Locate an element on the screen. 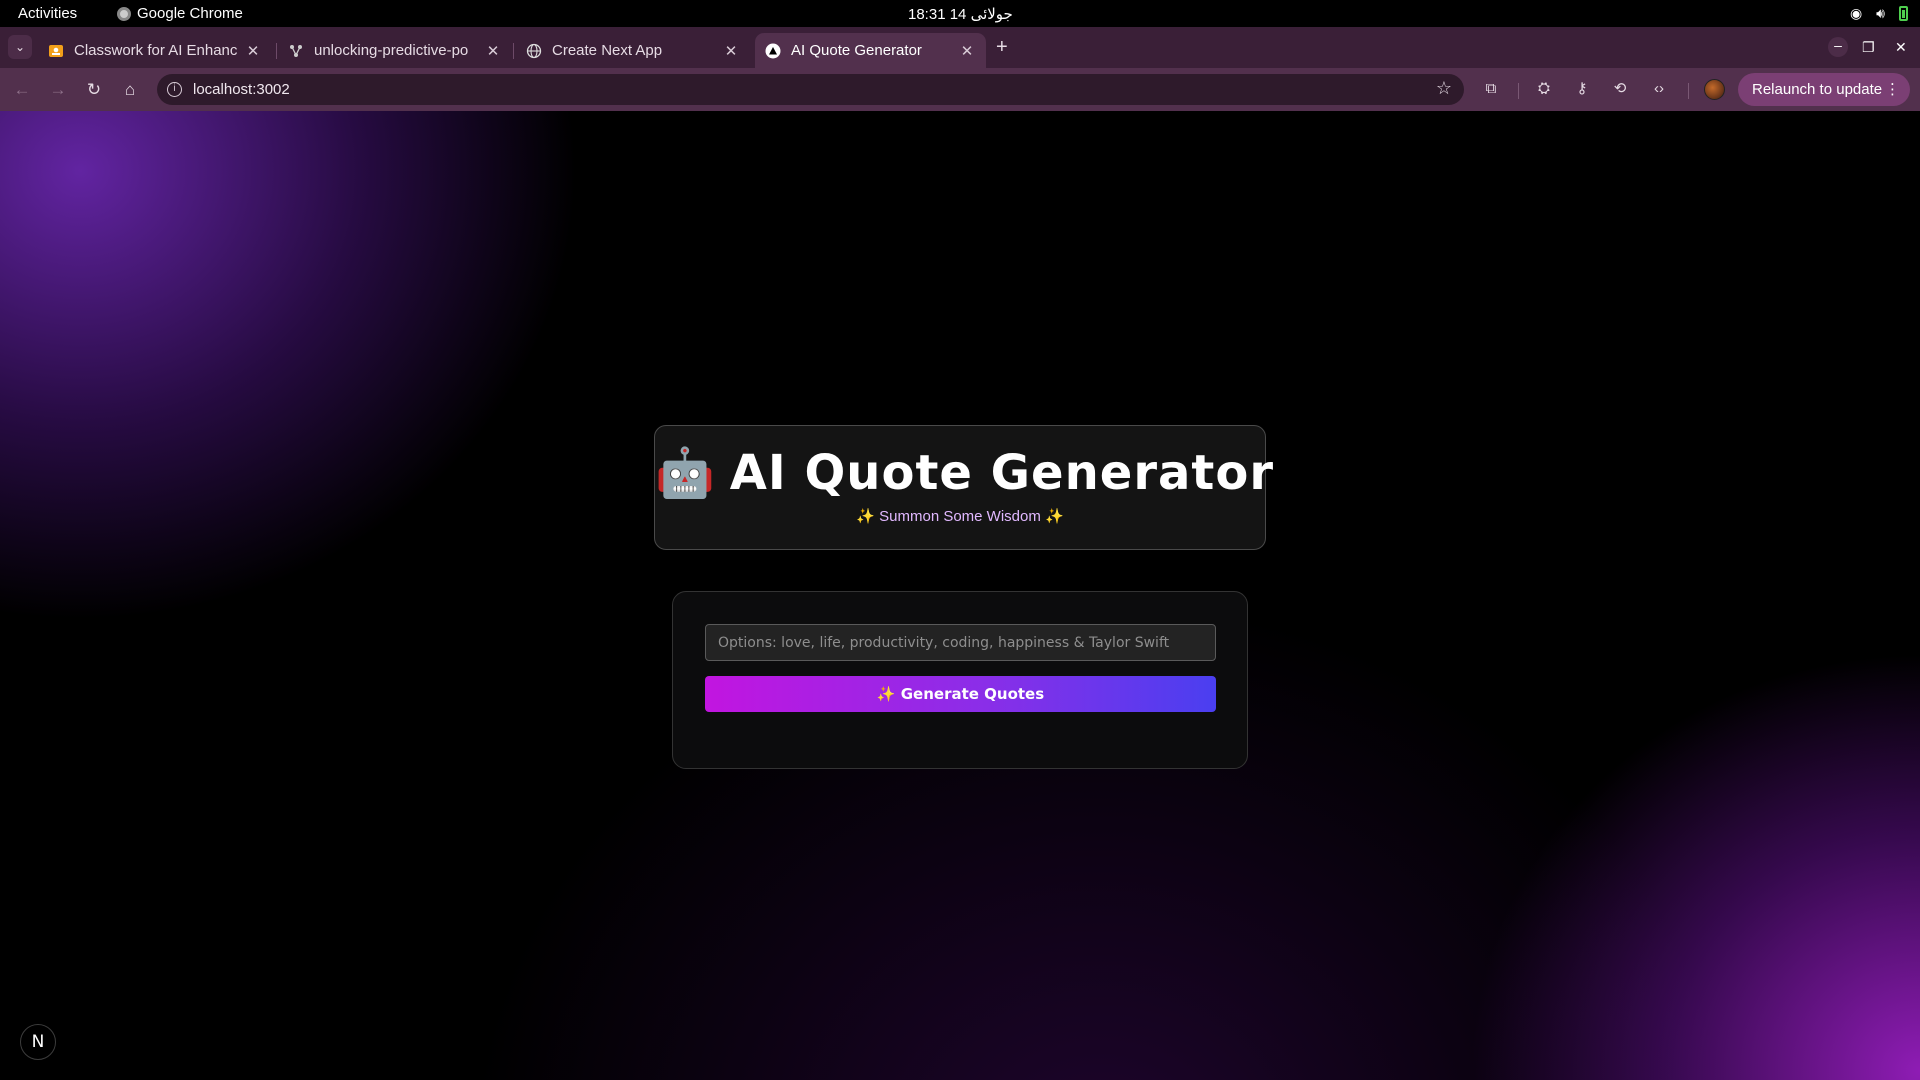 Image resolution: width=1920 pixels, height=1080 pixels. tab-unlocking-predictive: unlocking-predictive-po ✕ is located at coordinates (395, 50).